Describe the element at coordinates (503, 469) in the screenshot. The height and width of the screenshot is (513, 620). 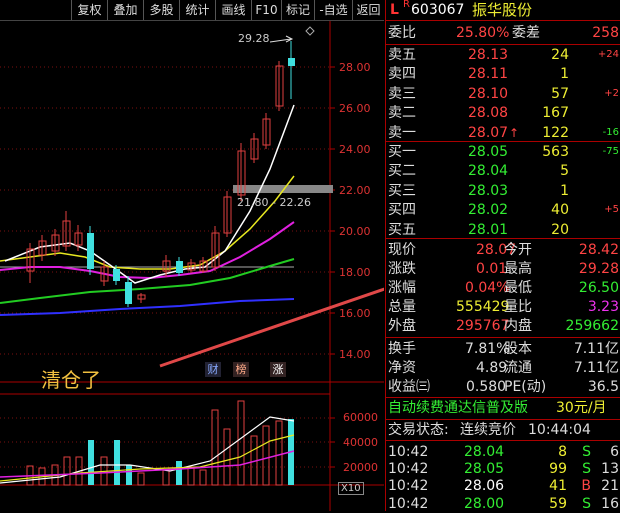
I see `tick-row: 10:42 28.05 99 S 13` at that location.